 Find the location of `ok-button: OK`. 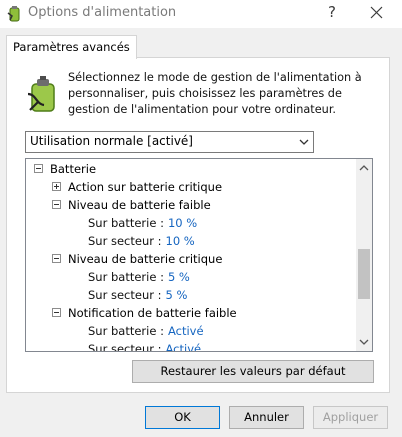

ok-button: OK is located at coordinates (182, 417).